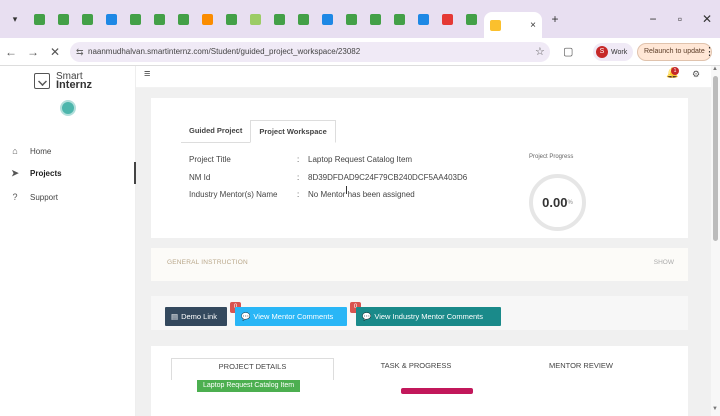 Image resolution: width=720 pixels, height=416 pixels. What do you see at coordinates (715, 69) in the screenshot?
I see `scroll-up-icon: ▲` at bounding box center [715, 69].